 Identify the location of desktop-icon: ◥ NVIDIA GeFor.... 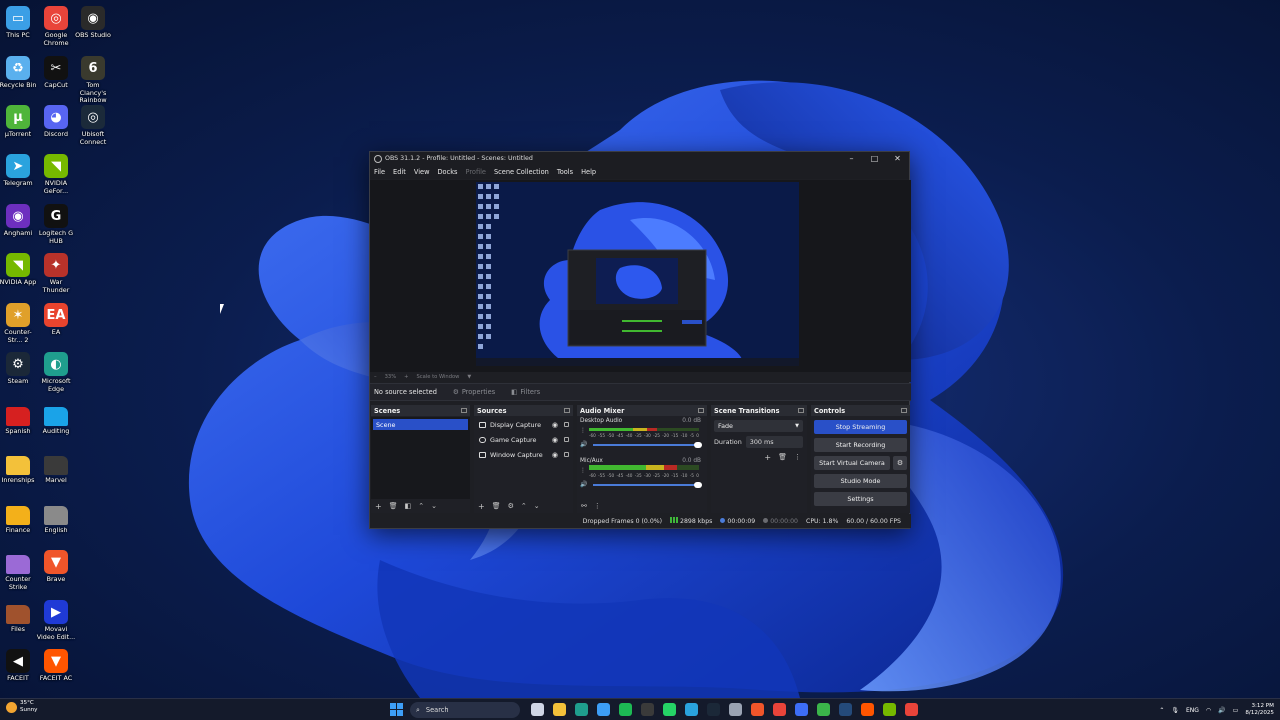
(56, 172).